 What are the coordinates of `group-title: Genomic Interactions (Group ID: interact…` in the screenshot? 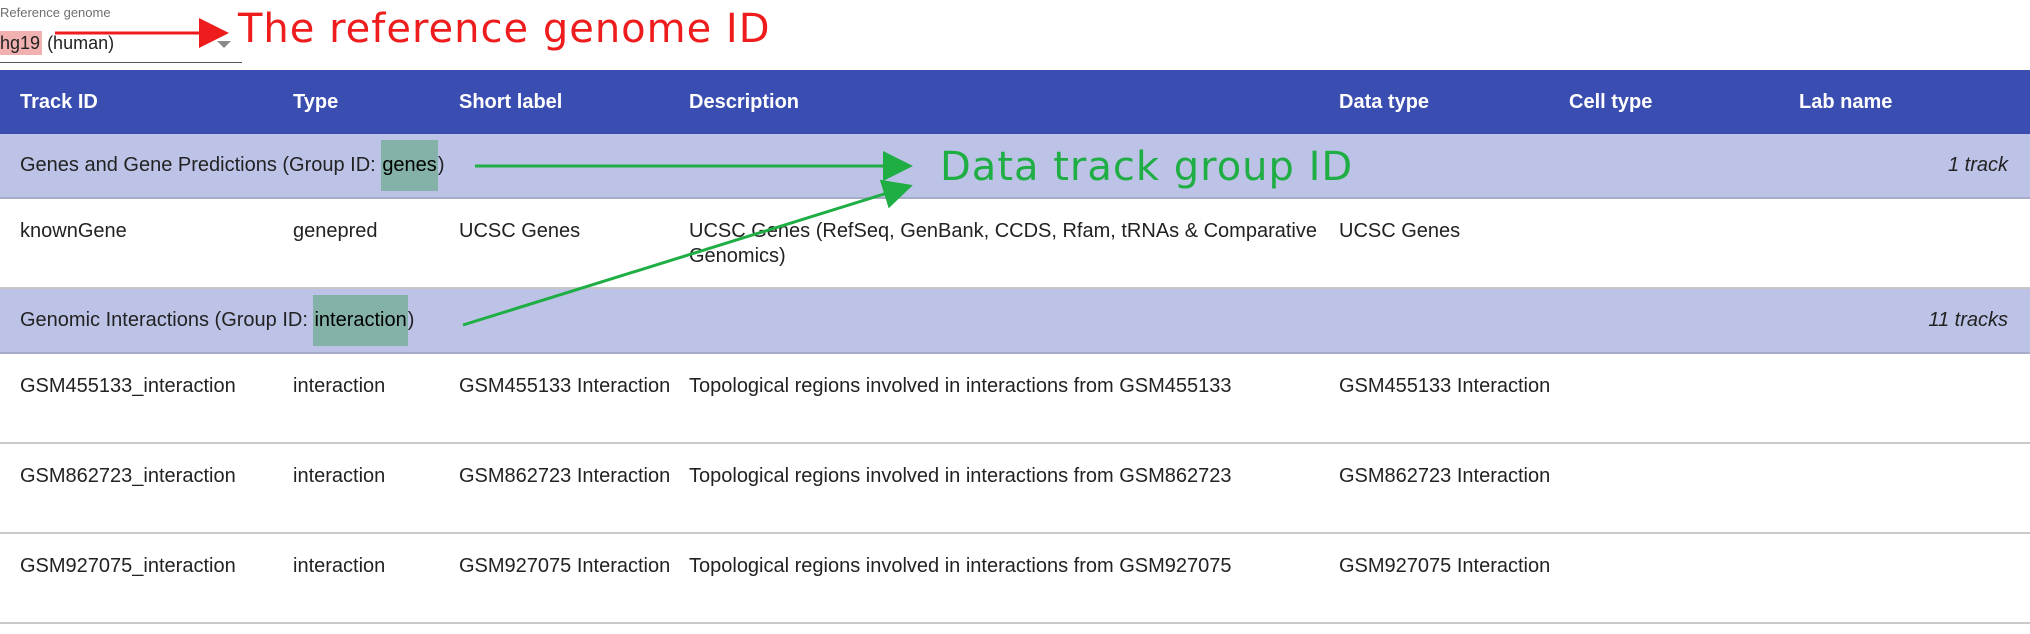 It's located at (217, 320).